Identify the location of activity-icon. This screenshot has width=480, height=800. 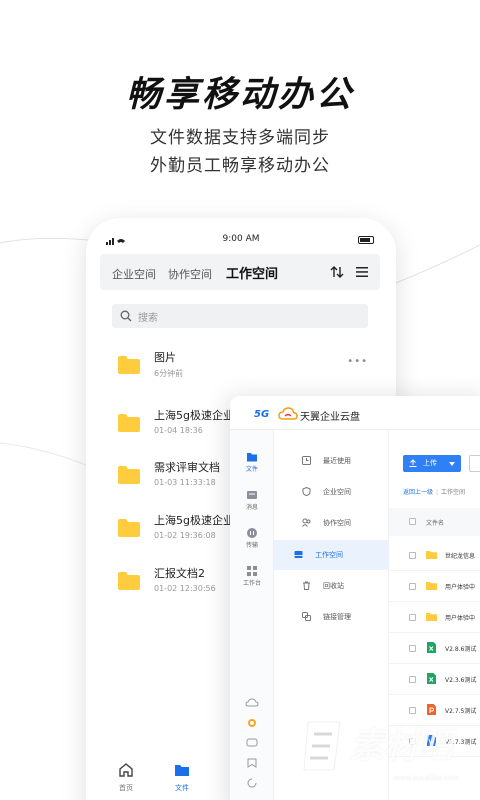
(252, 723).